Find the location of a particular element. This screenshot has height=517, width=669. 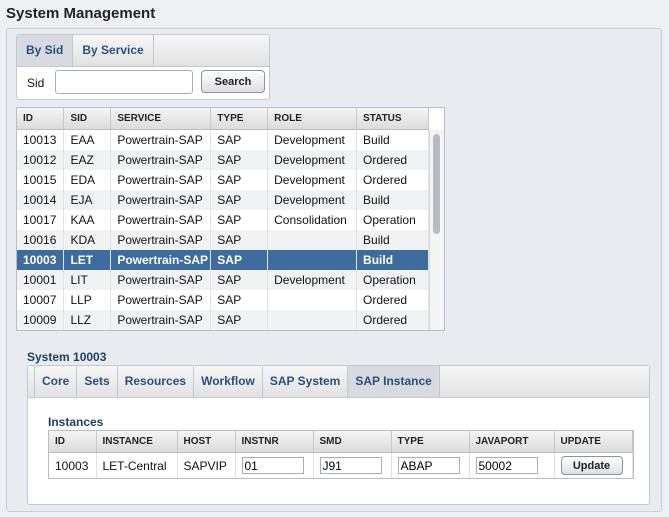

search-button: Search is located at coordinates (233, 81).